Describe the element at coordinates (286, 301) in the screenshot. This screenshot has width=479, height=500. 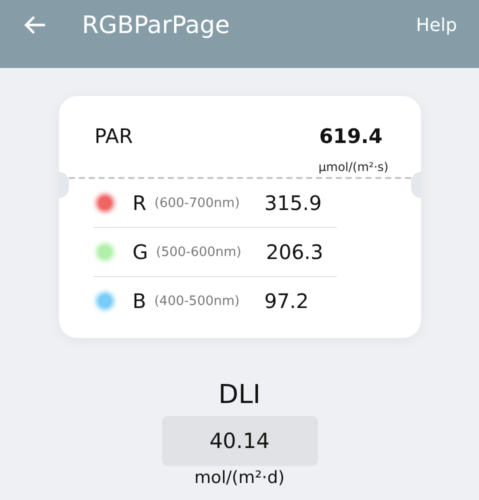
I see `channel-value: 97.2` at that location.